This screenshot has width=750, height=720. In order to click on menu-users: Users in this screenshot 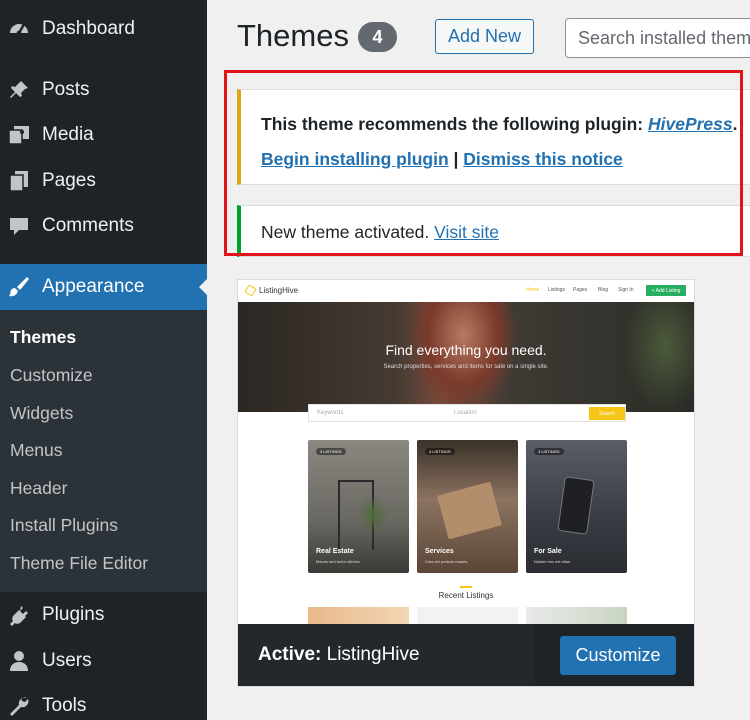, I will do `click(103, 661)`.